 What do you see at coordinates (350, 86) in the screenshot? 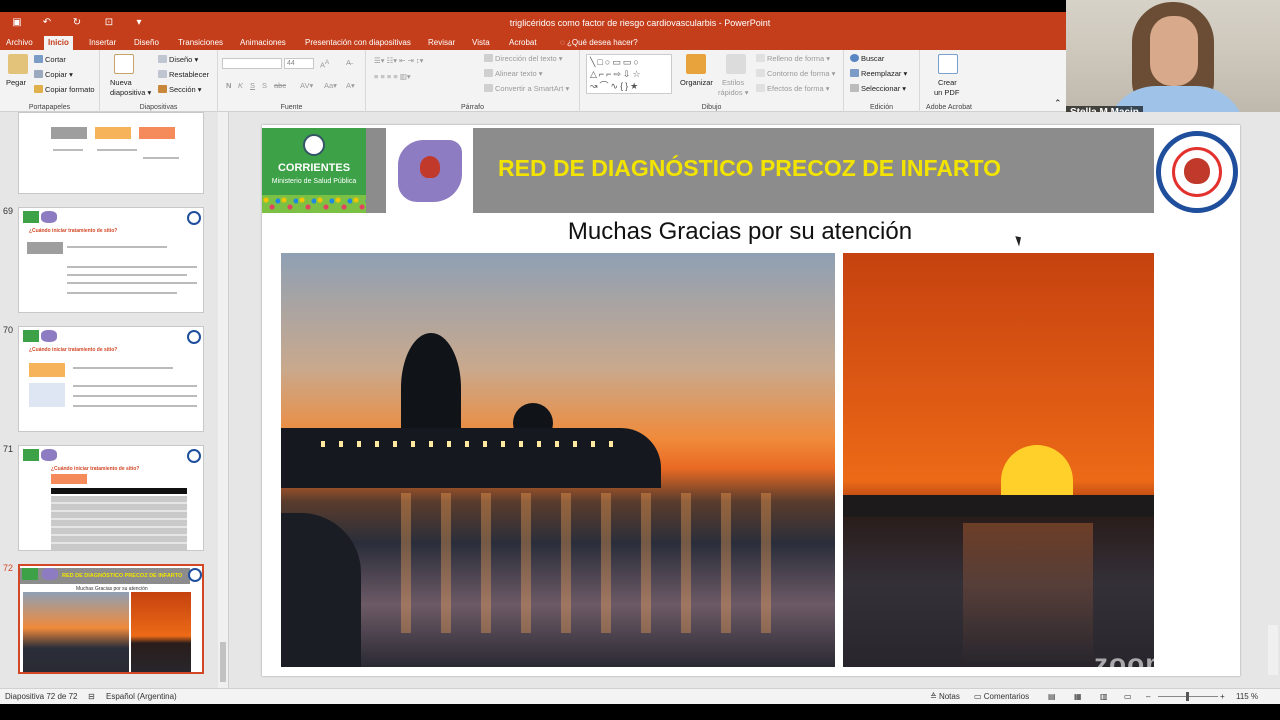
I see `font-color-button: A▾` at bounding box center [350, 86].